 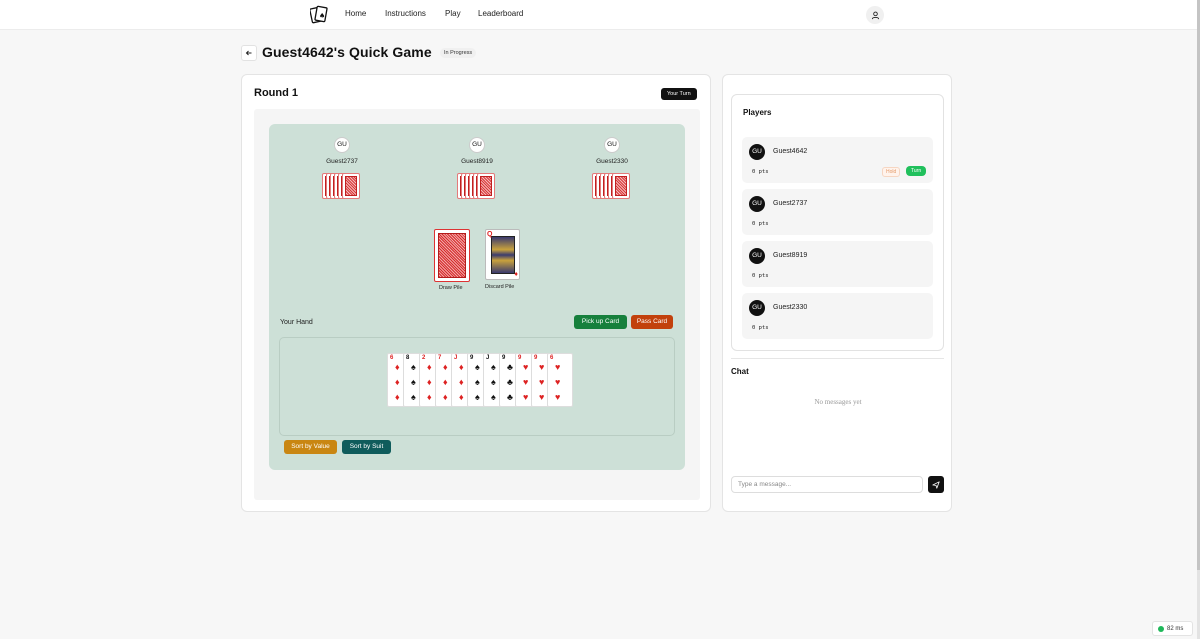 I want to click on opponent-name: Guest2330, so click(x=612, y=161).